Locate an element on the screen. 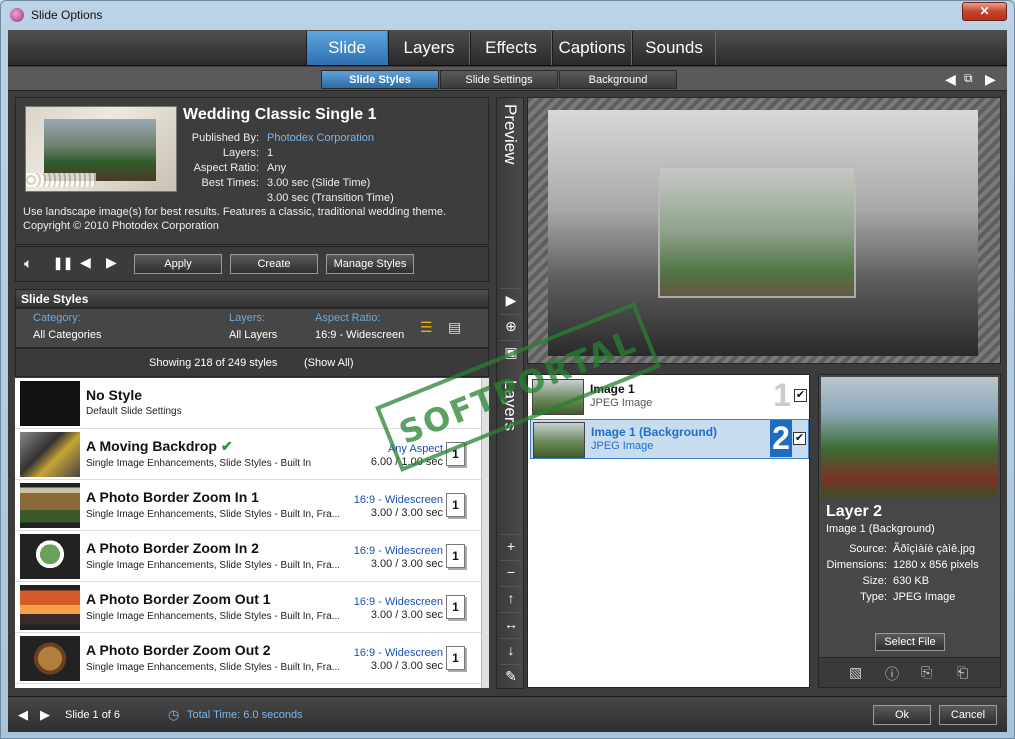 The width and height of the screenshot is (1015, 739). close-button: ✕ is located at coordinates (984, 11).